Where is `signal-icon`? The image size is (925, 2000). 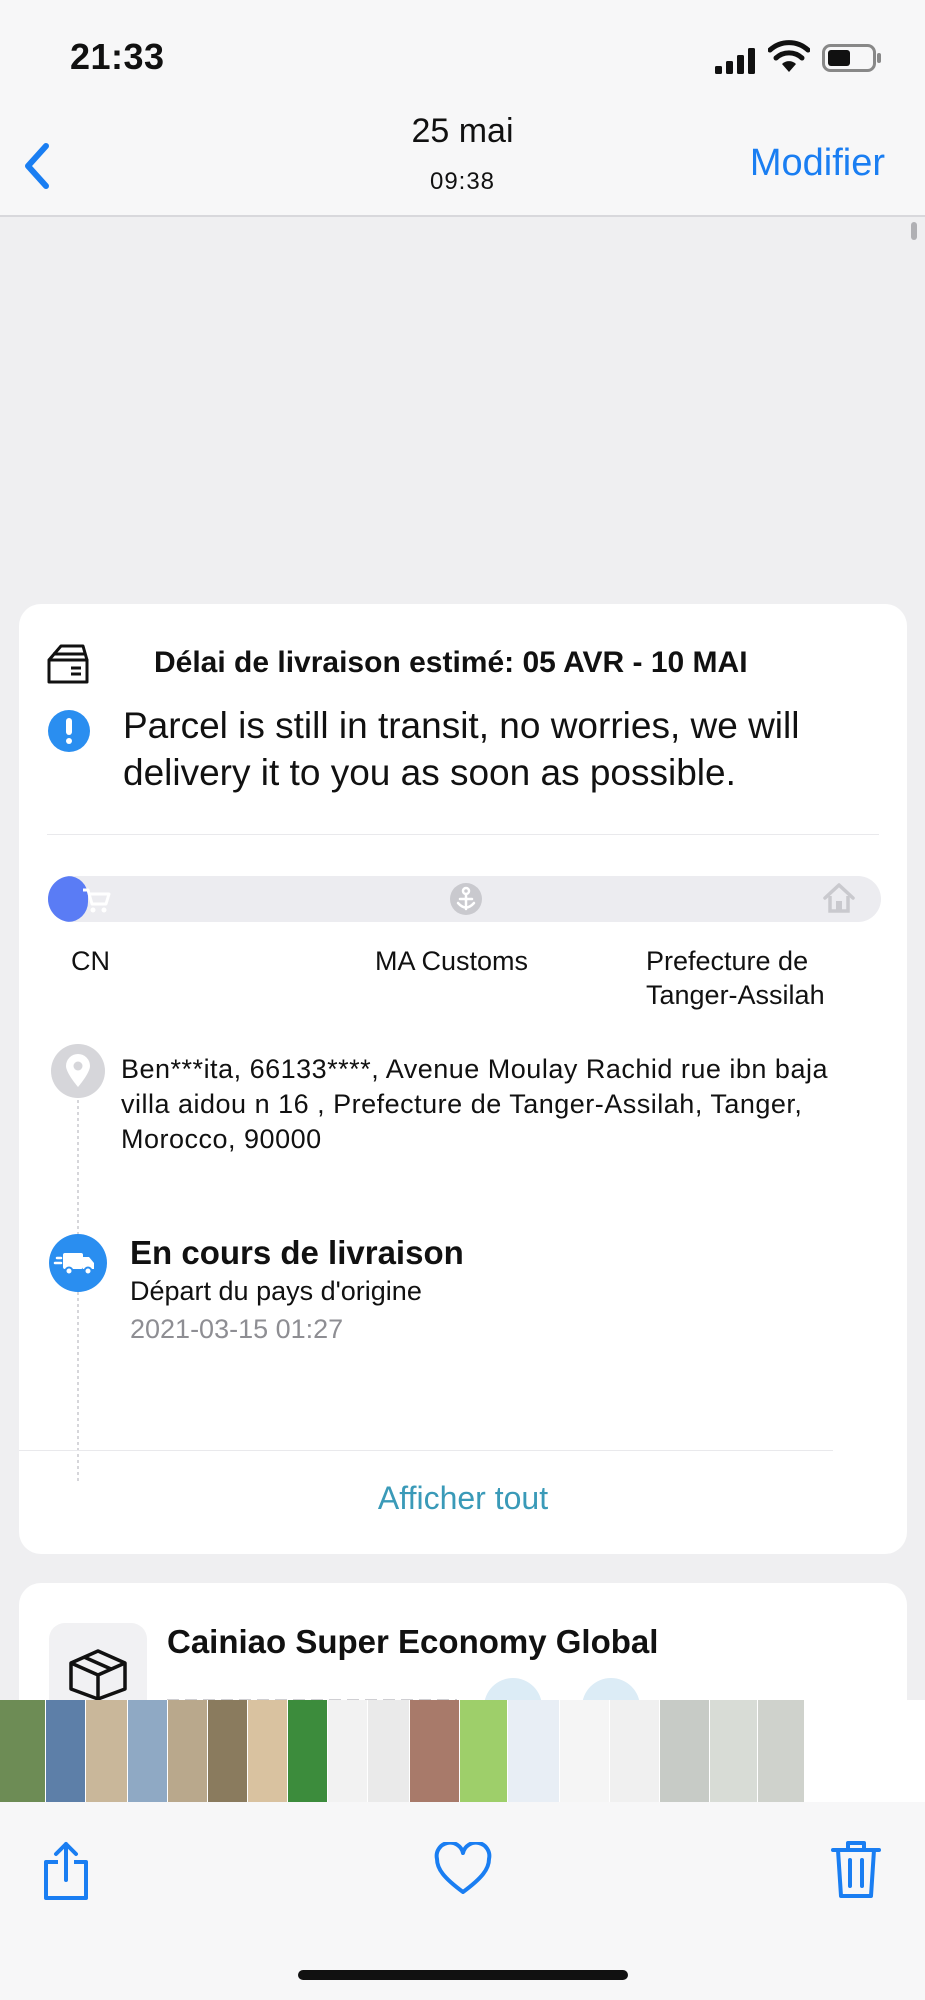 signal-icon is located at coordinates (735, 61).